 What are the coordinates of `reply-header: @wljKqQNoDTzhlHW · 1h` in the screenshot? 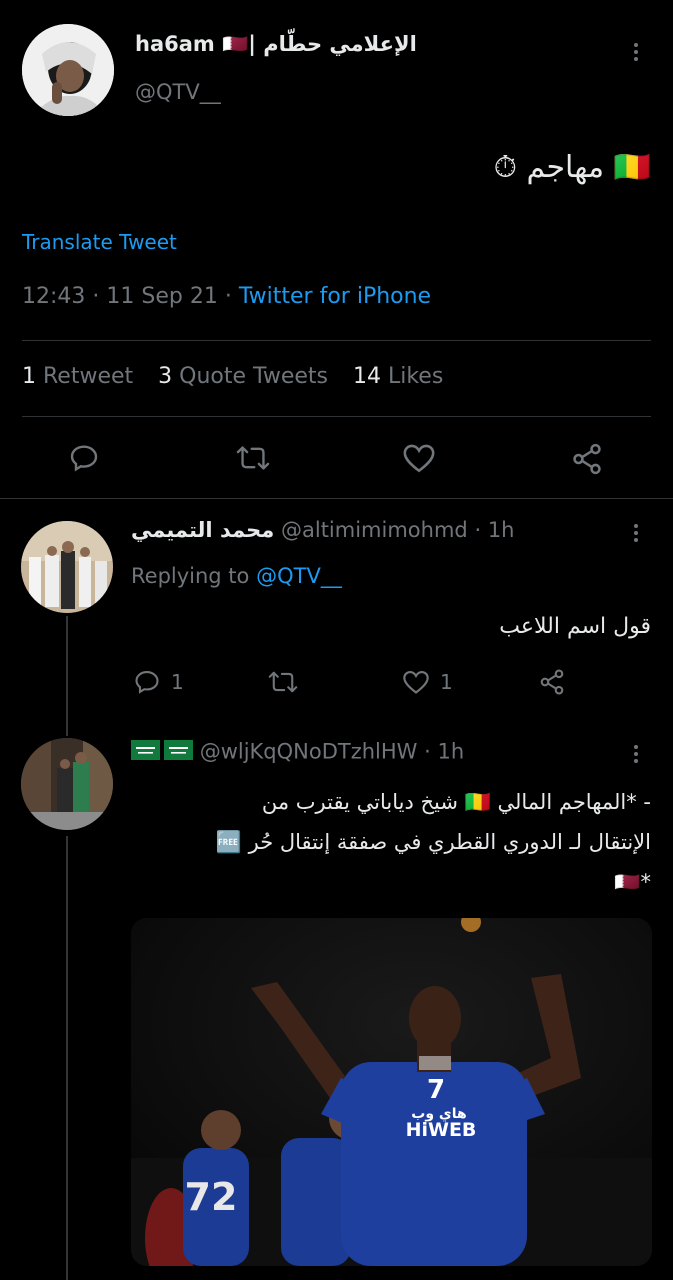 It's located at (297, 752).